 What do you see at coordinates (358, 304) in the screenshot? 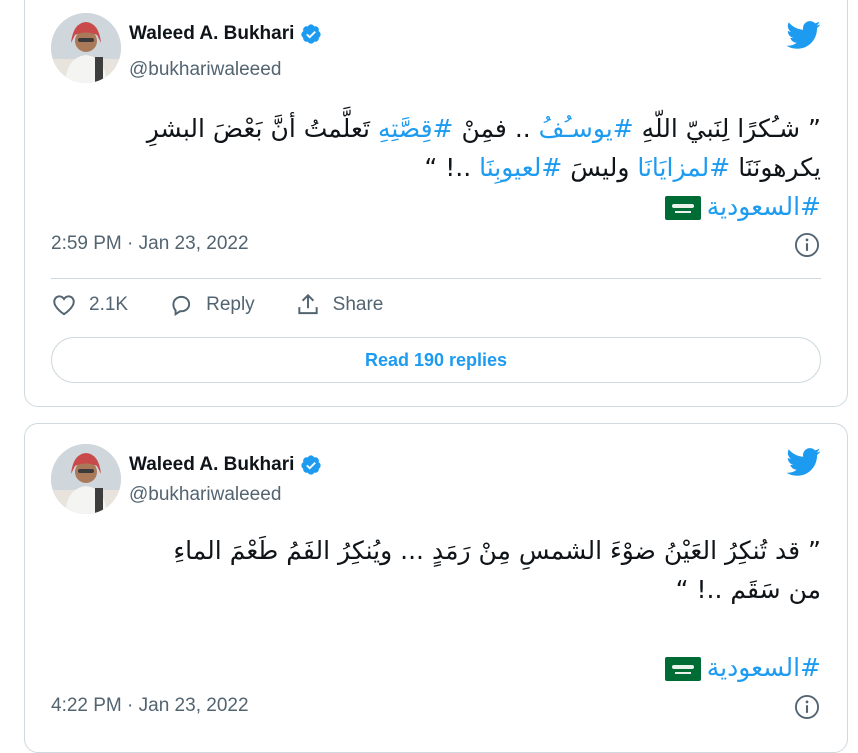
I see `share-label: Share` at bounding box center [358, 304].